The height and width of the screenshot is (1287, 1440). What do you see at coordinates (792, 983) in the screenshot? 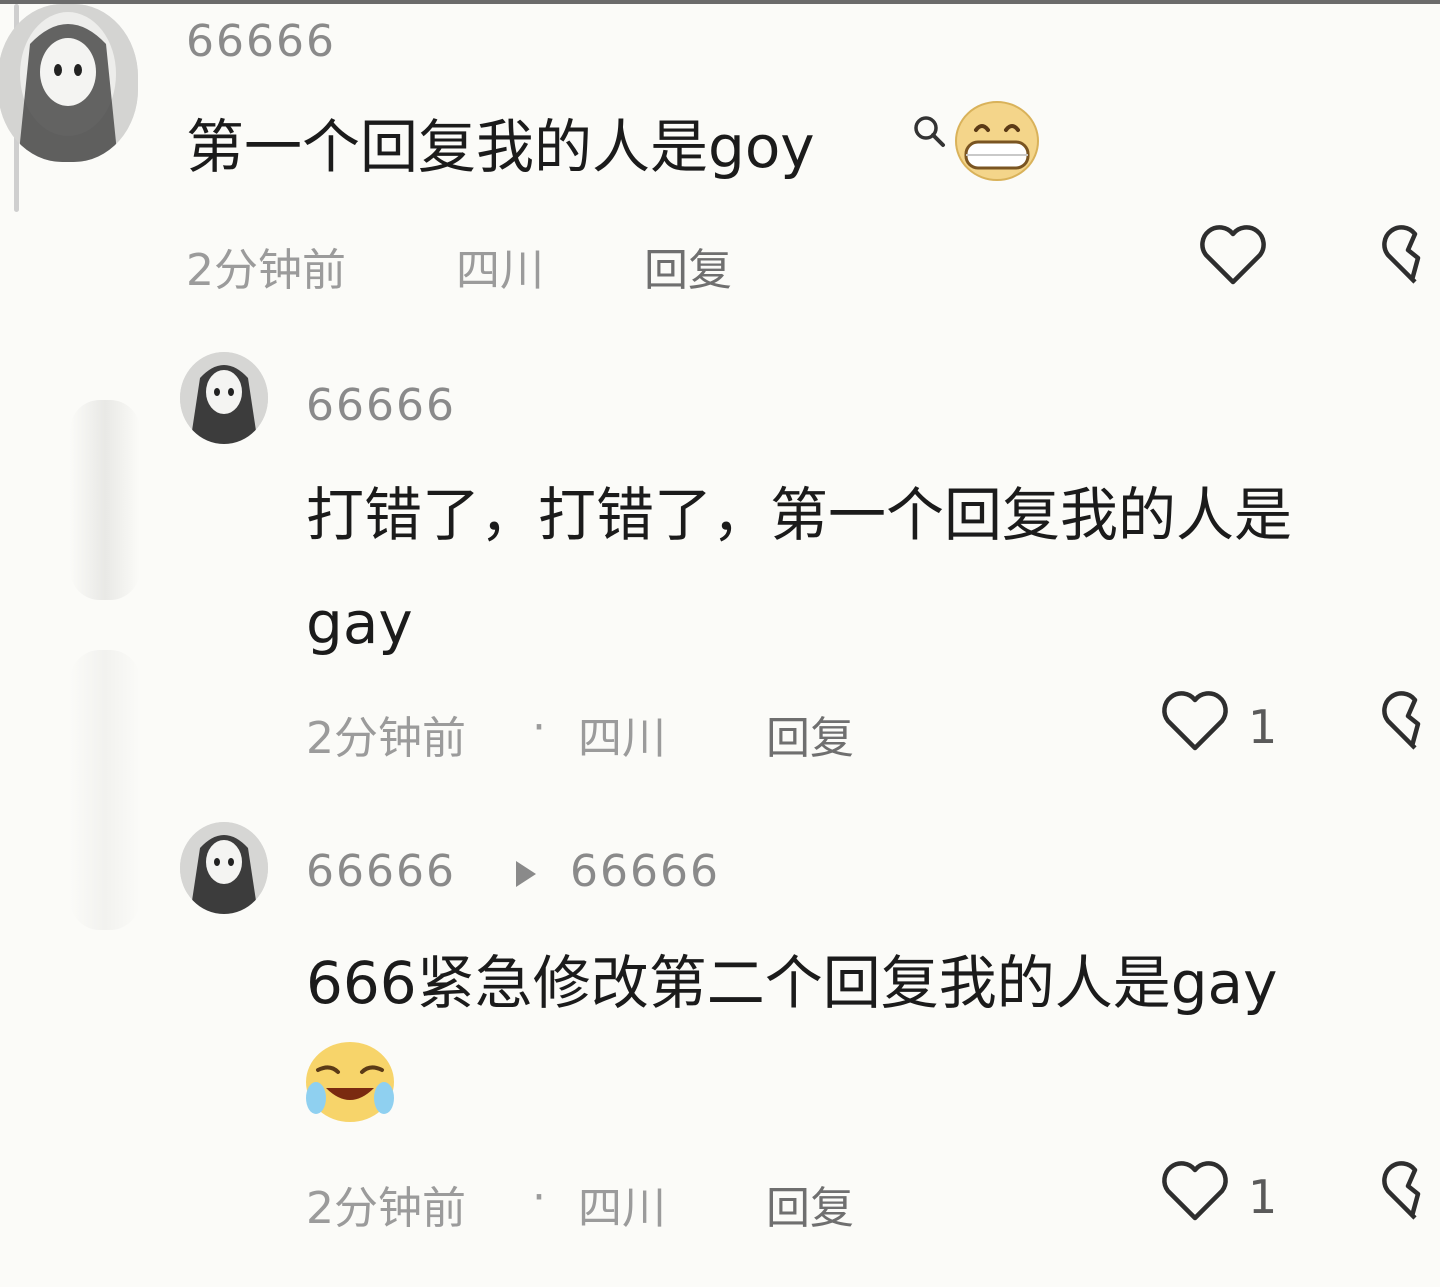
I see `comment-text: 666紧急修改第二个回复我的人是gay` at bounding box center [792, 983].